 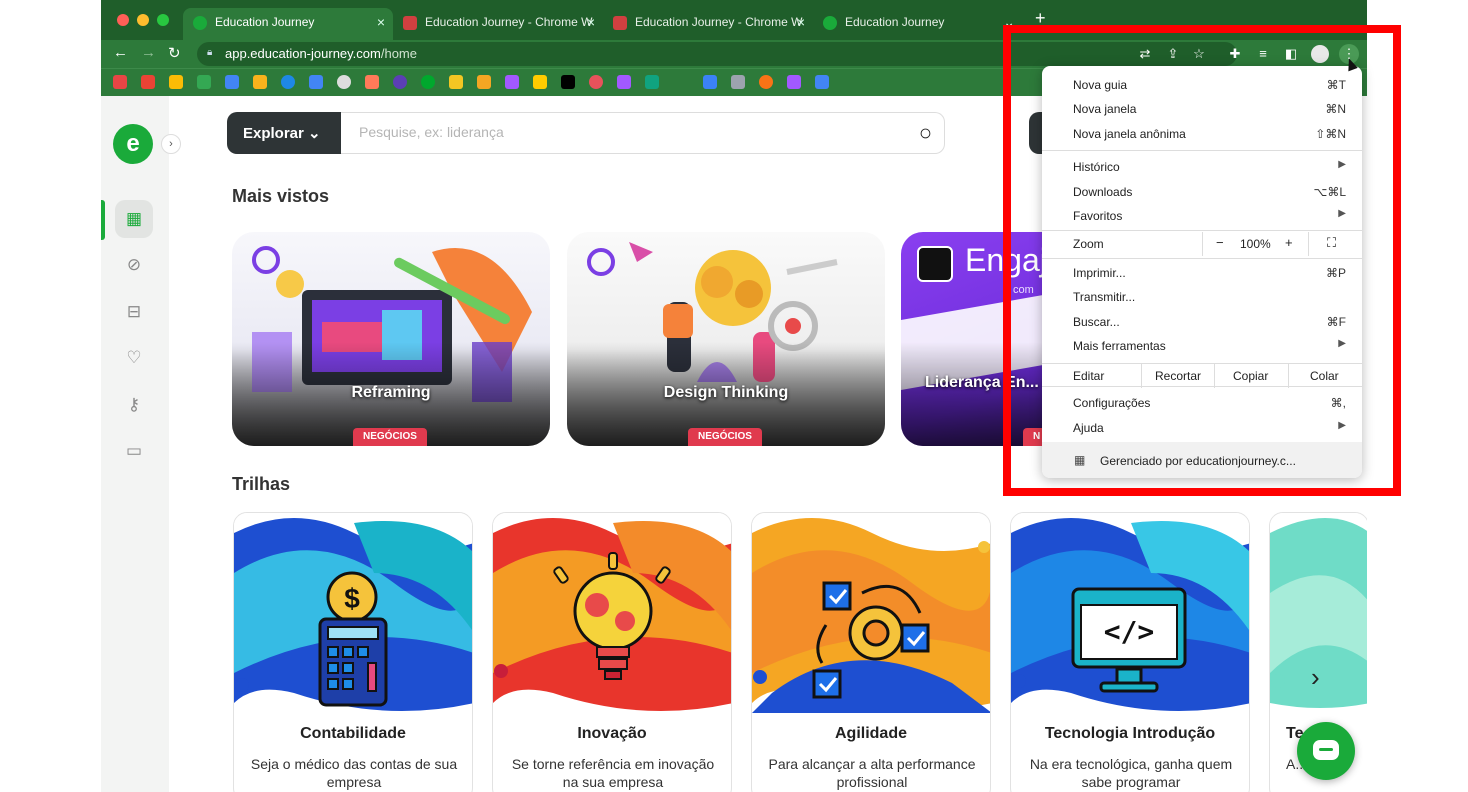 What do you see at coordinates (148, 52) in the screenshot?
I see `forward-arrow-icon: →` at bounding box center [148, 52].